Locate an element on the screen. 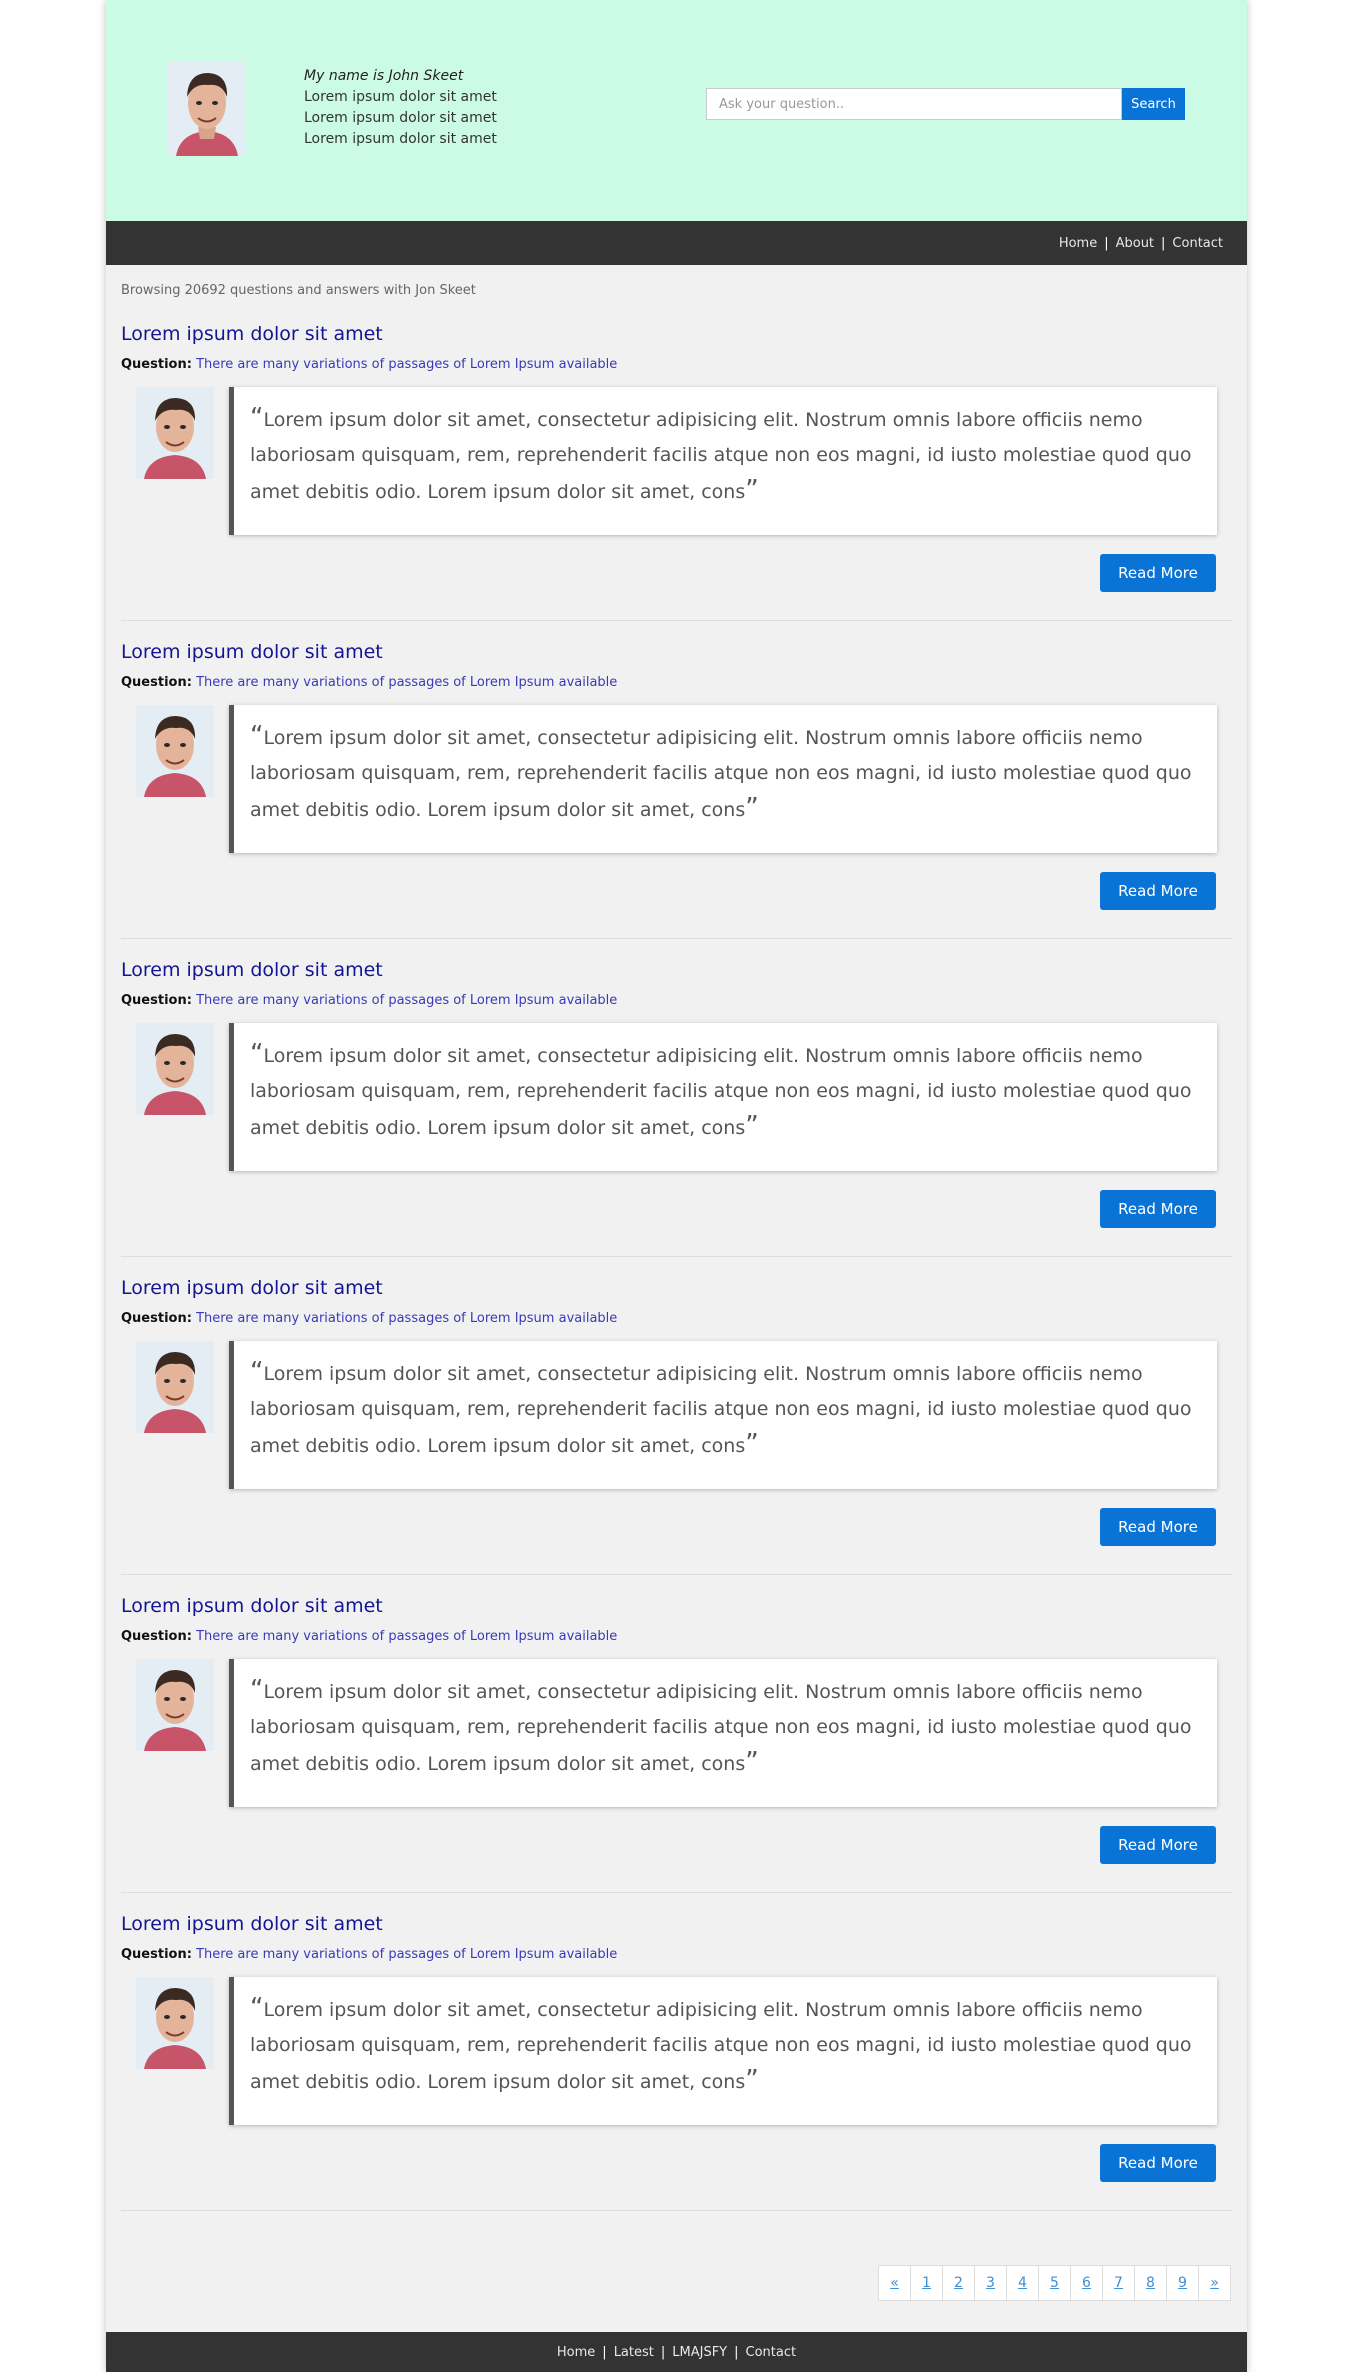 This screenshot has width=1366, height=2372. pagination-page: 9 is located at coordinates (1182, 2283).